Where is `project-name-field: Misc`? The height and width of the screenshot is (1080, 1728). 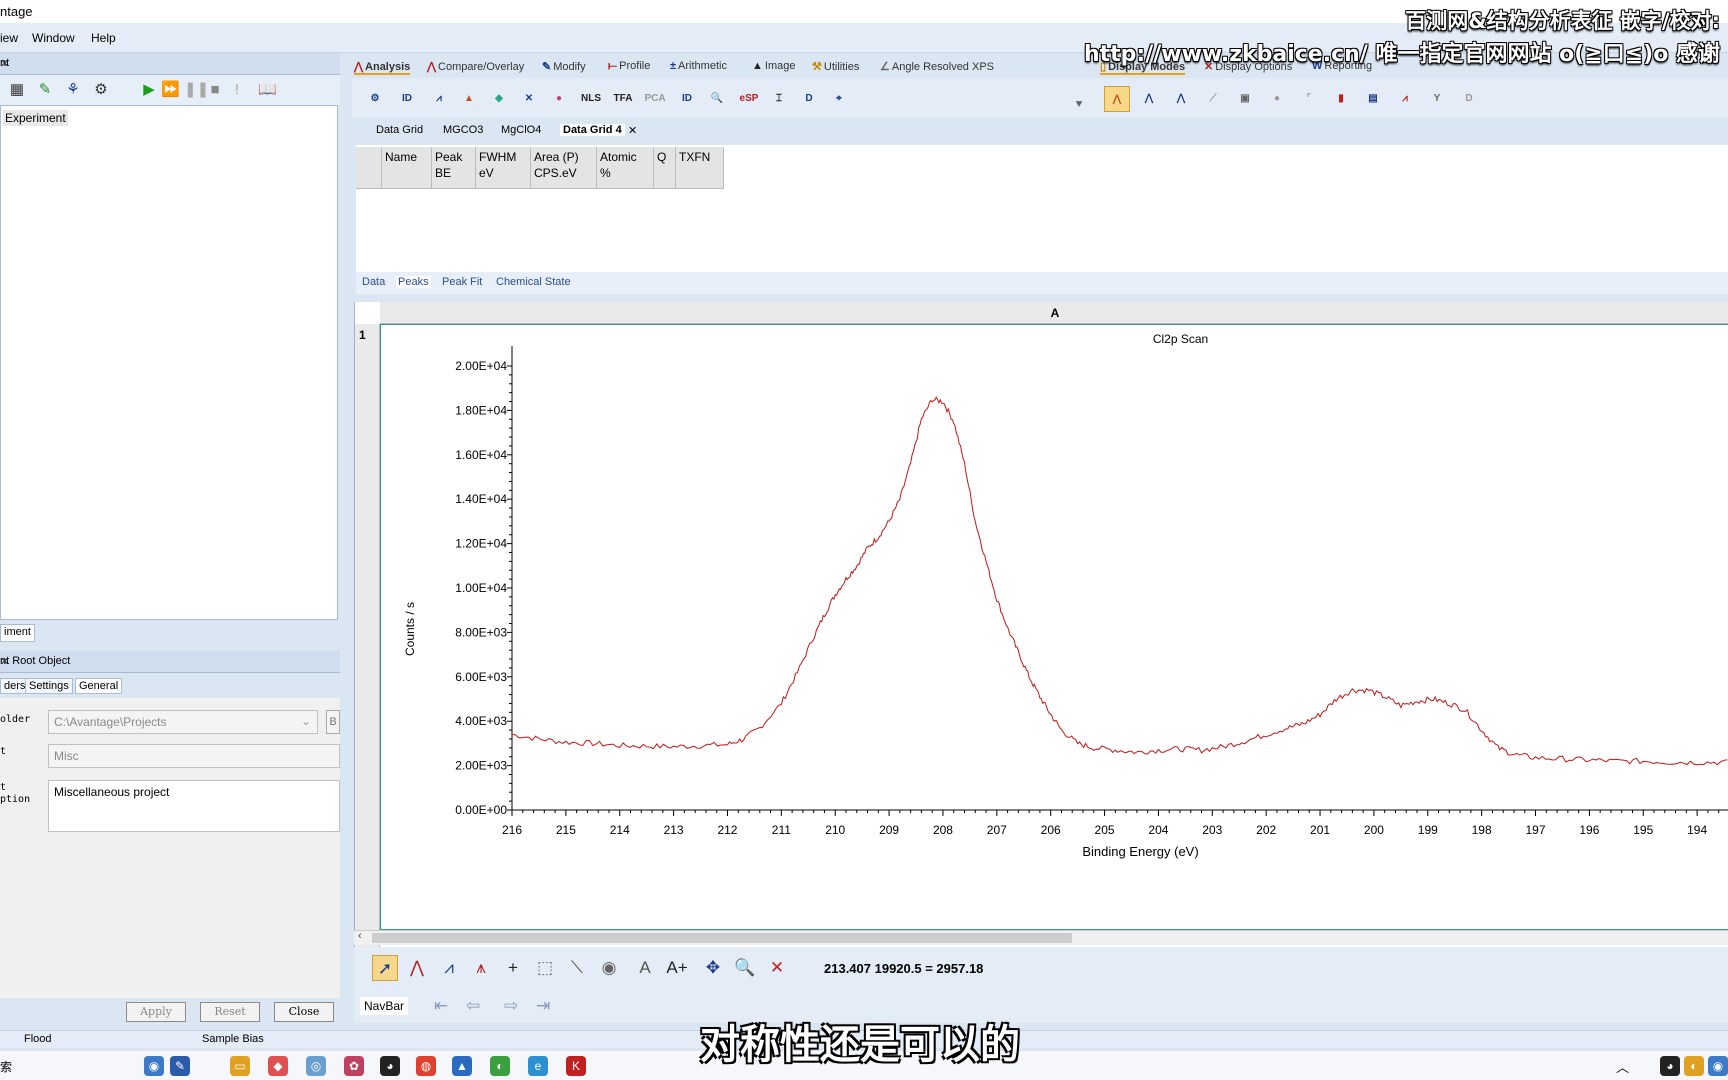
project-name-field: Misc is located at coordinates (194, 756).